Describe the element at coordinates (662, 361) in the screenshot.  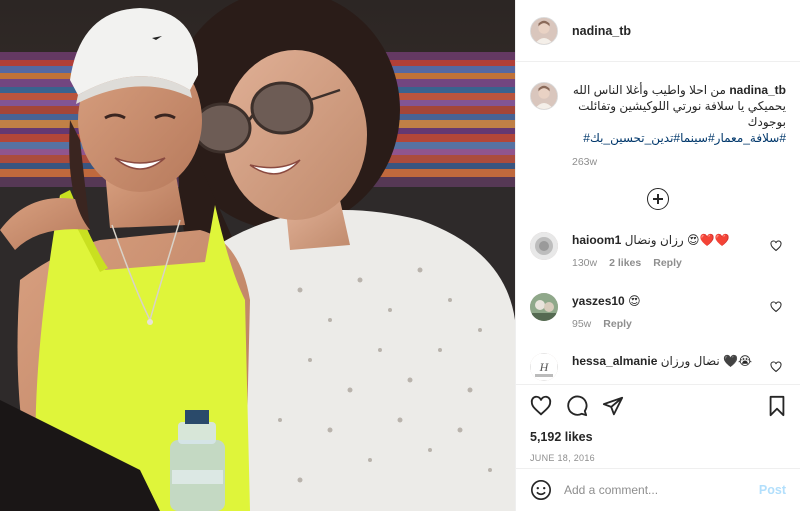
I see `comment-text: hessa_almanie نضال ورزان 🖤😭` at that location.